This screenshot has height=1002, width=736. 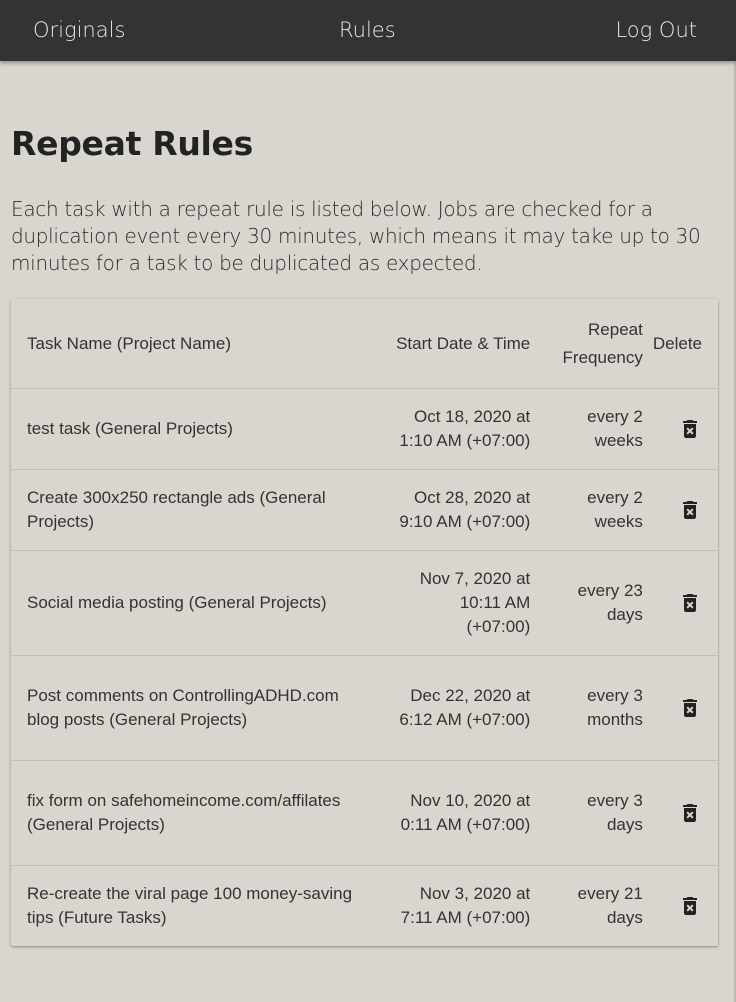 I want to click on start-timezone-line: (+07:00), so click(x=498, y=626).